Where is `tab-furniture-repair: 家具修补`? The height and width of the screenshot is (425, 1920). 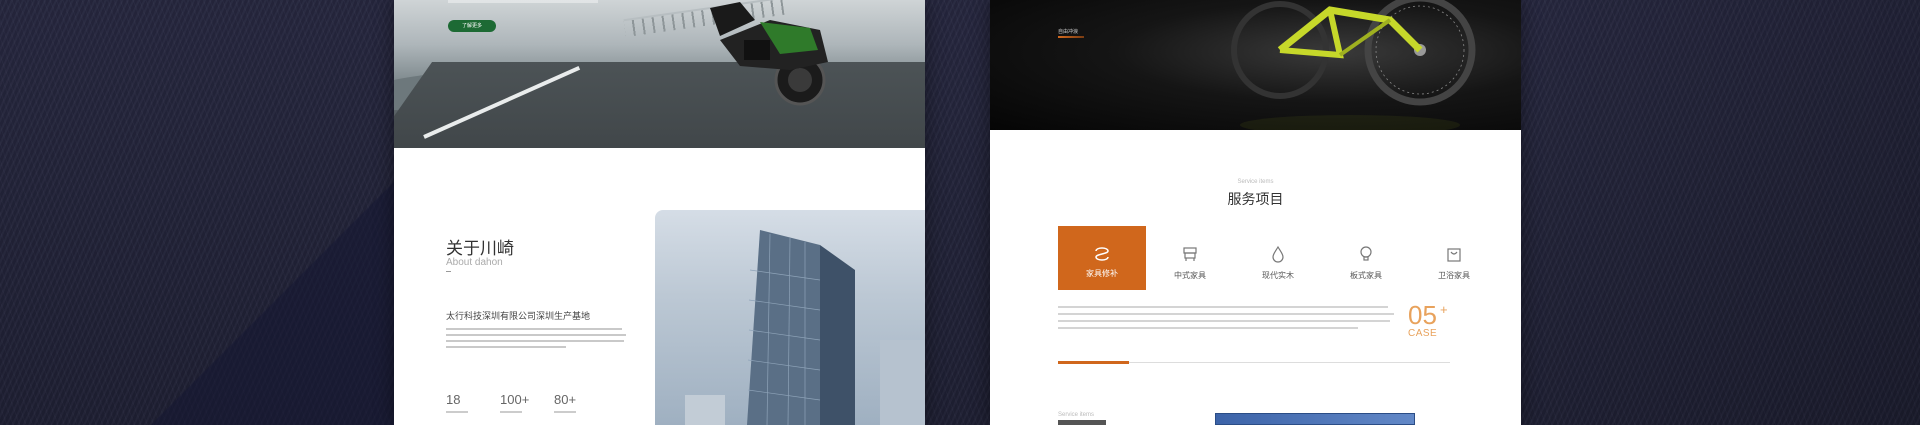 tab-furniture-repair: 家具修补 is located at coordinates (1102, 258).